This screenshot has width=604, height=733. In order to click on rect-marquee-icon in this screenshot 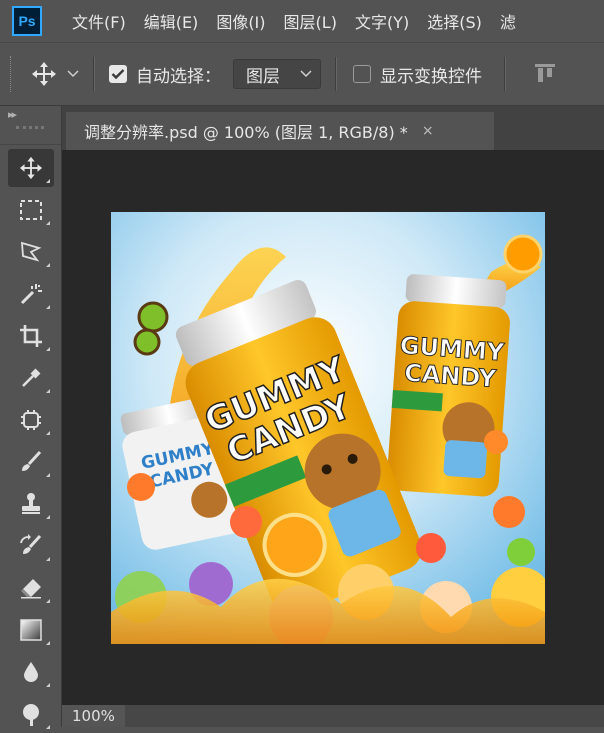, I will do `click(31, 210)`.